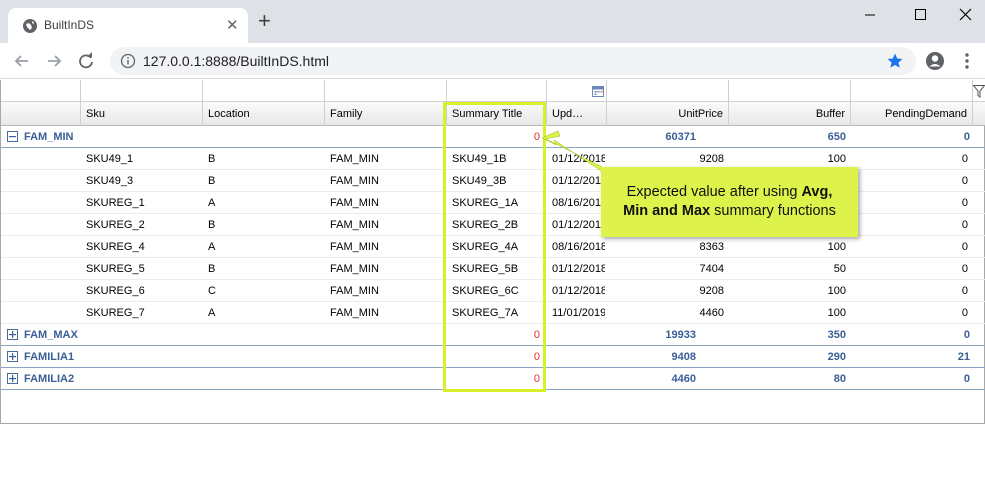  I want to click on group-buffer: 80, so click(789, 379).